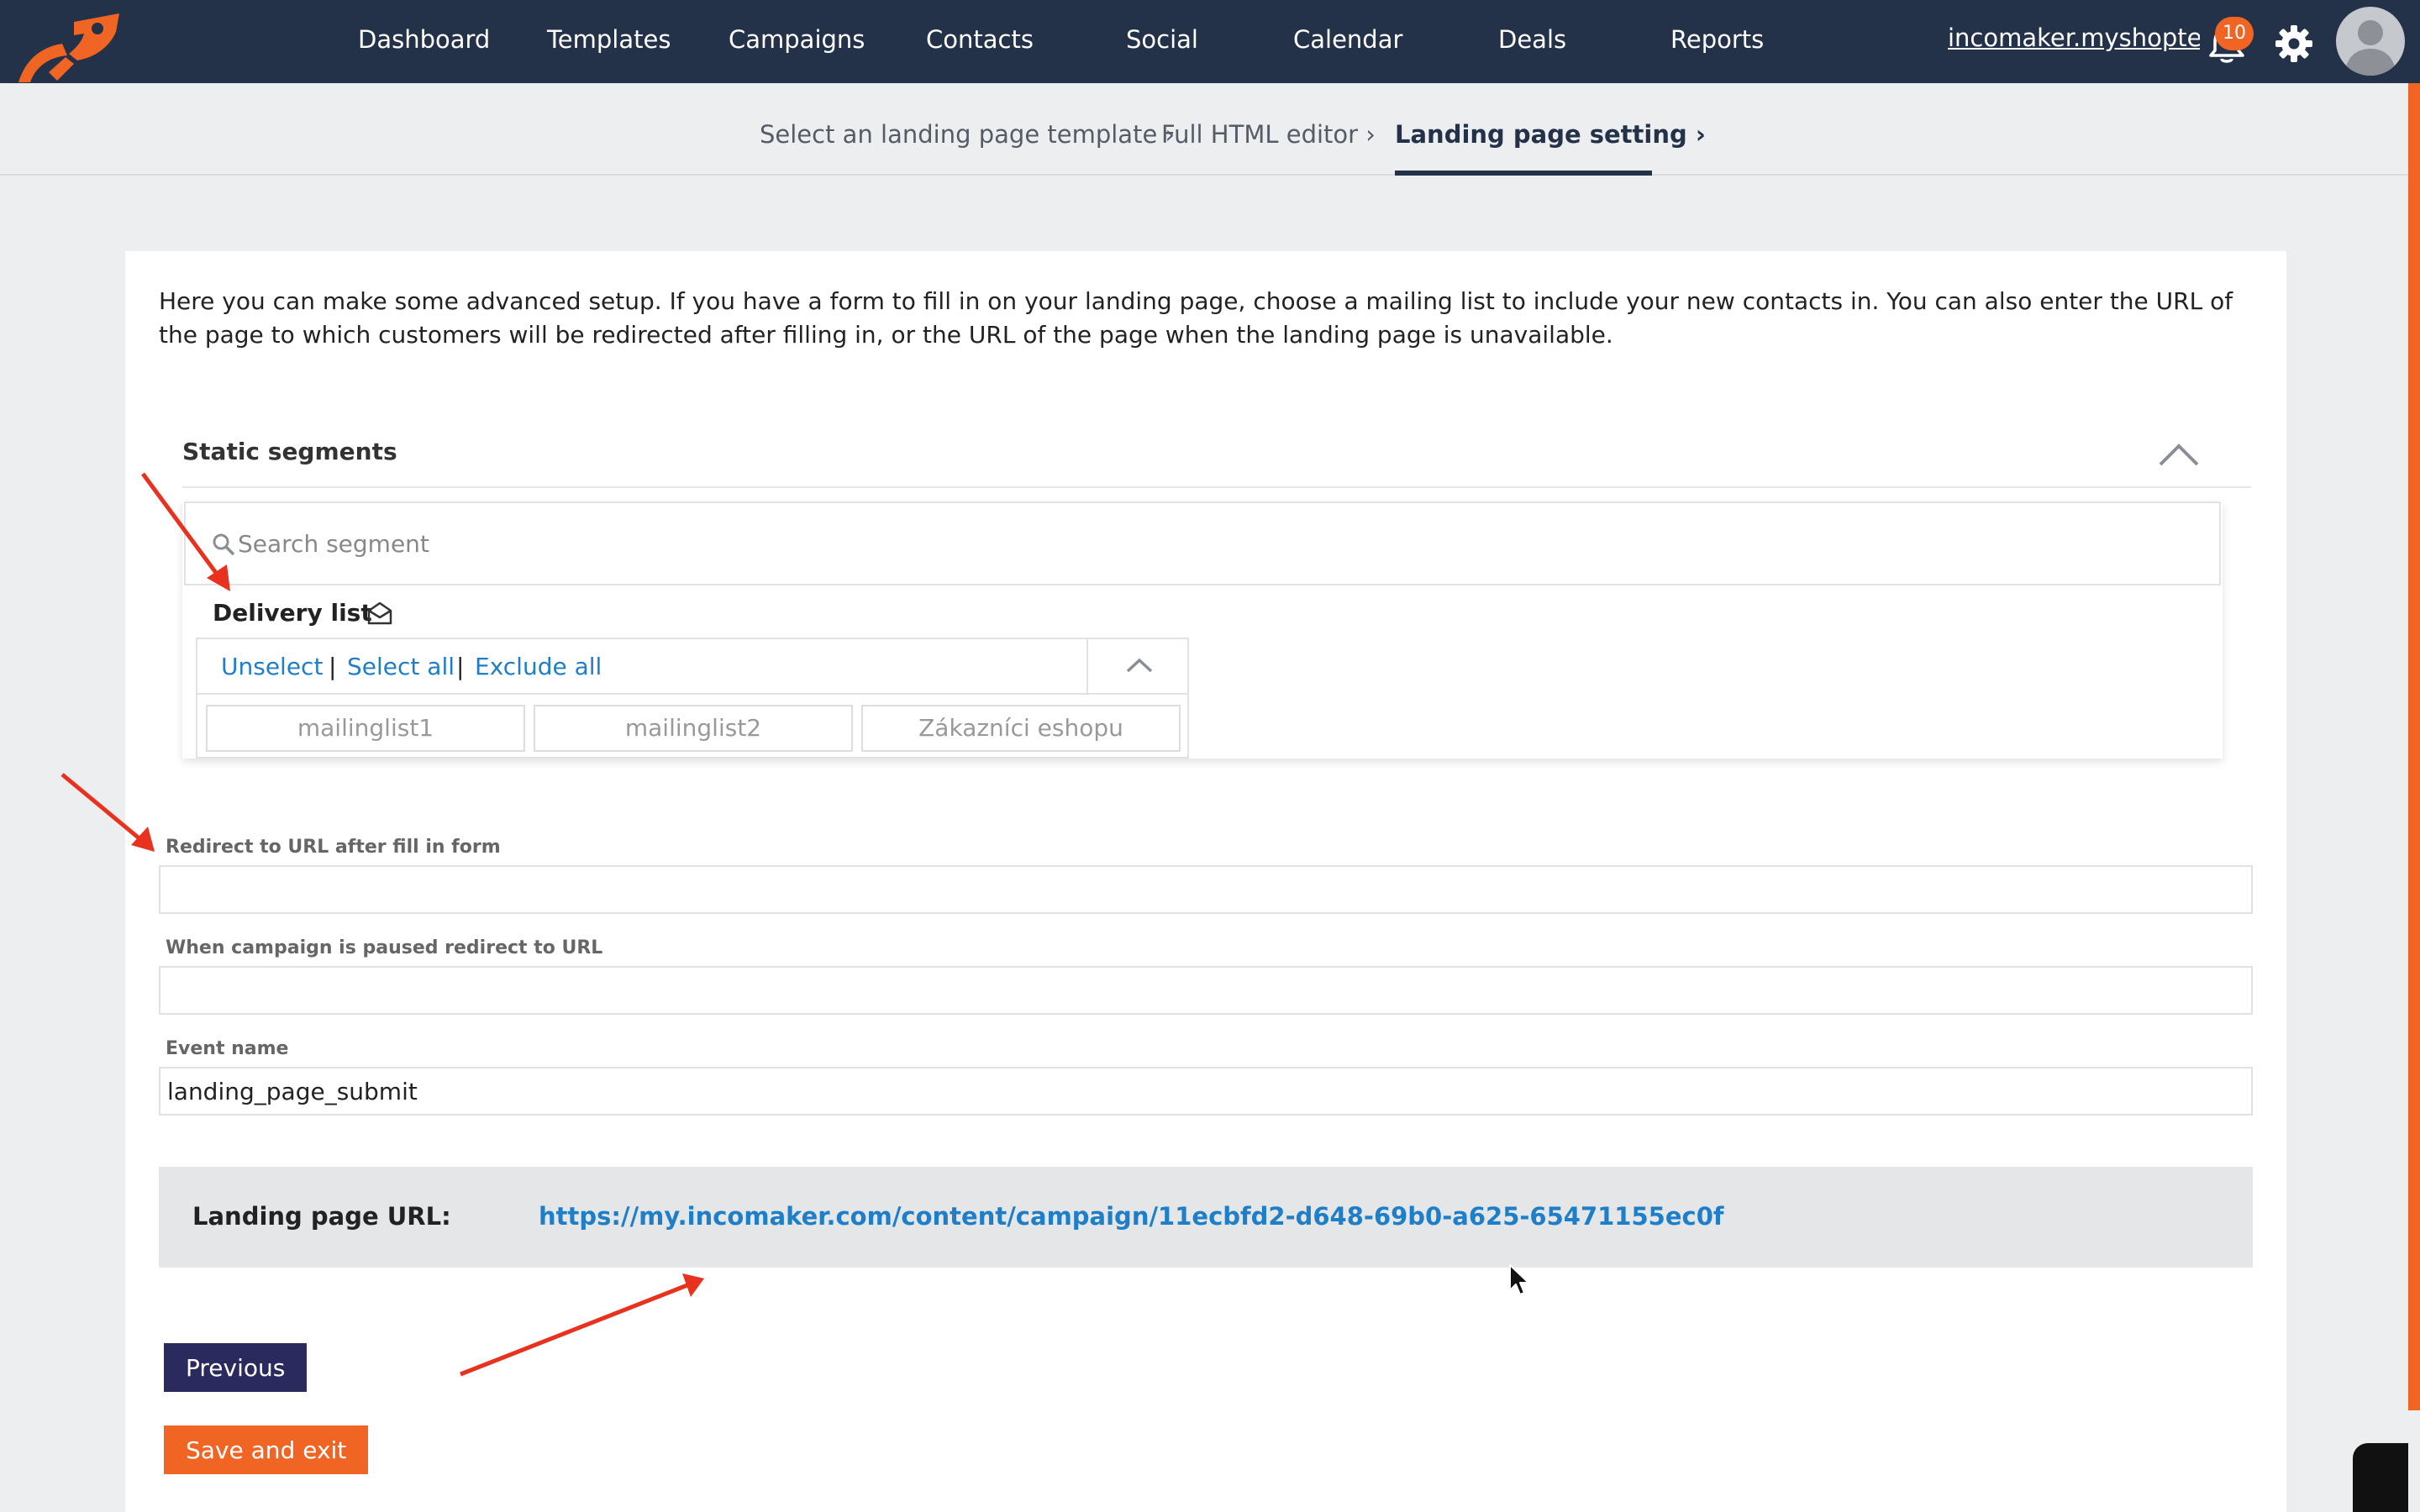  I want to click on chat-widget, so click(2381, 1477).